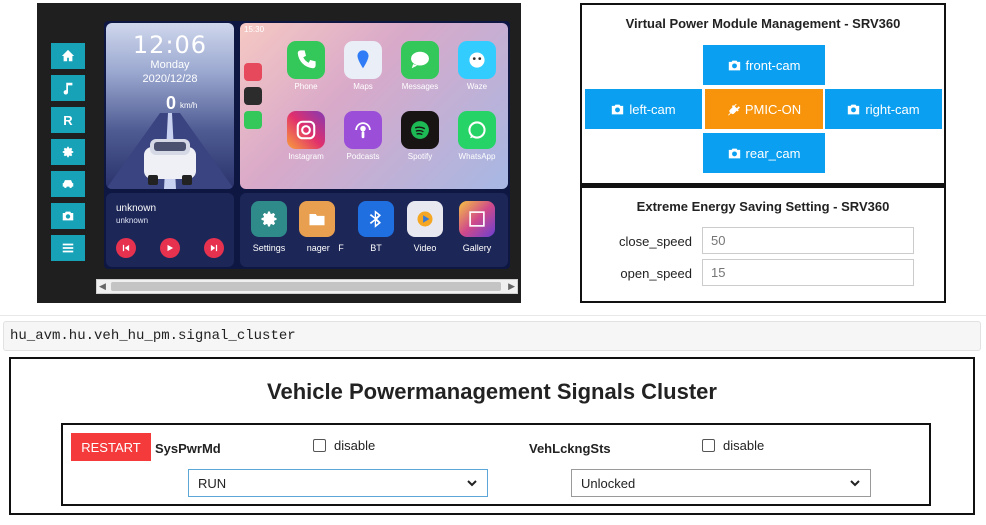 Image resolution: width=986 pixels, height=525 pixels. I want to click on dock-label: Gallery, so click(477, 248).